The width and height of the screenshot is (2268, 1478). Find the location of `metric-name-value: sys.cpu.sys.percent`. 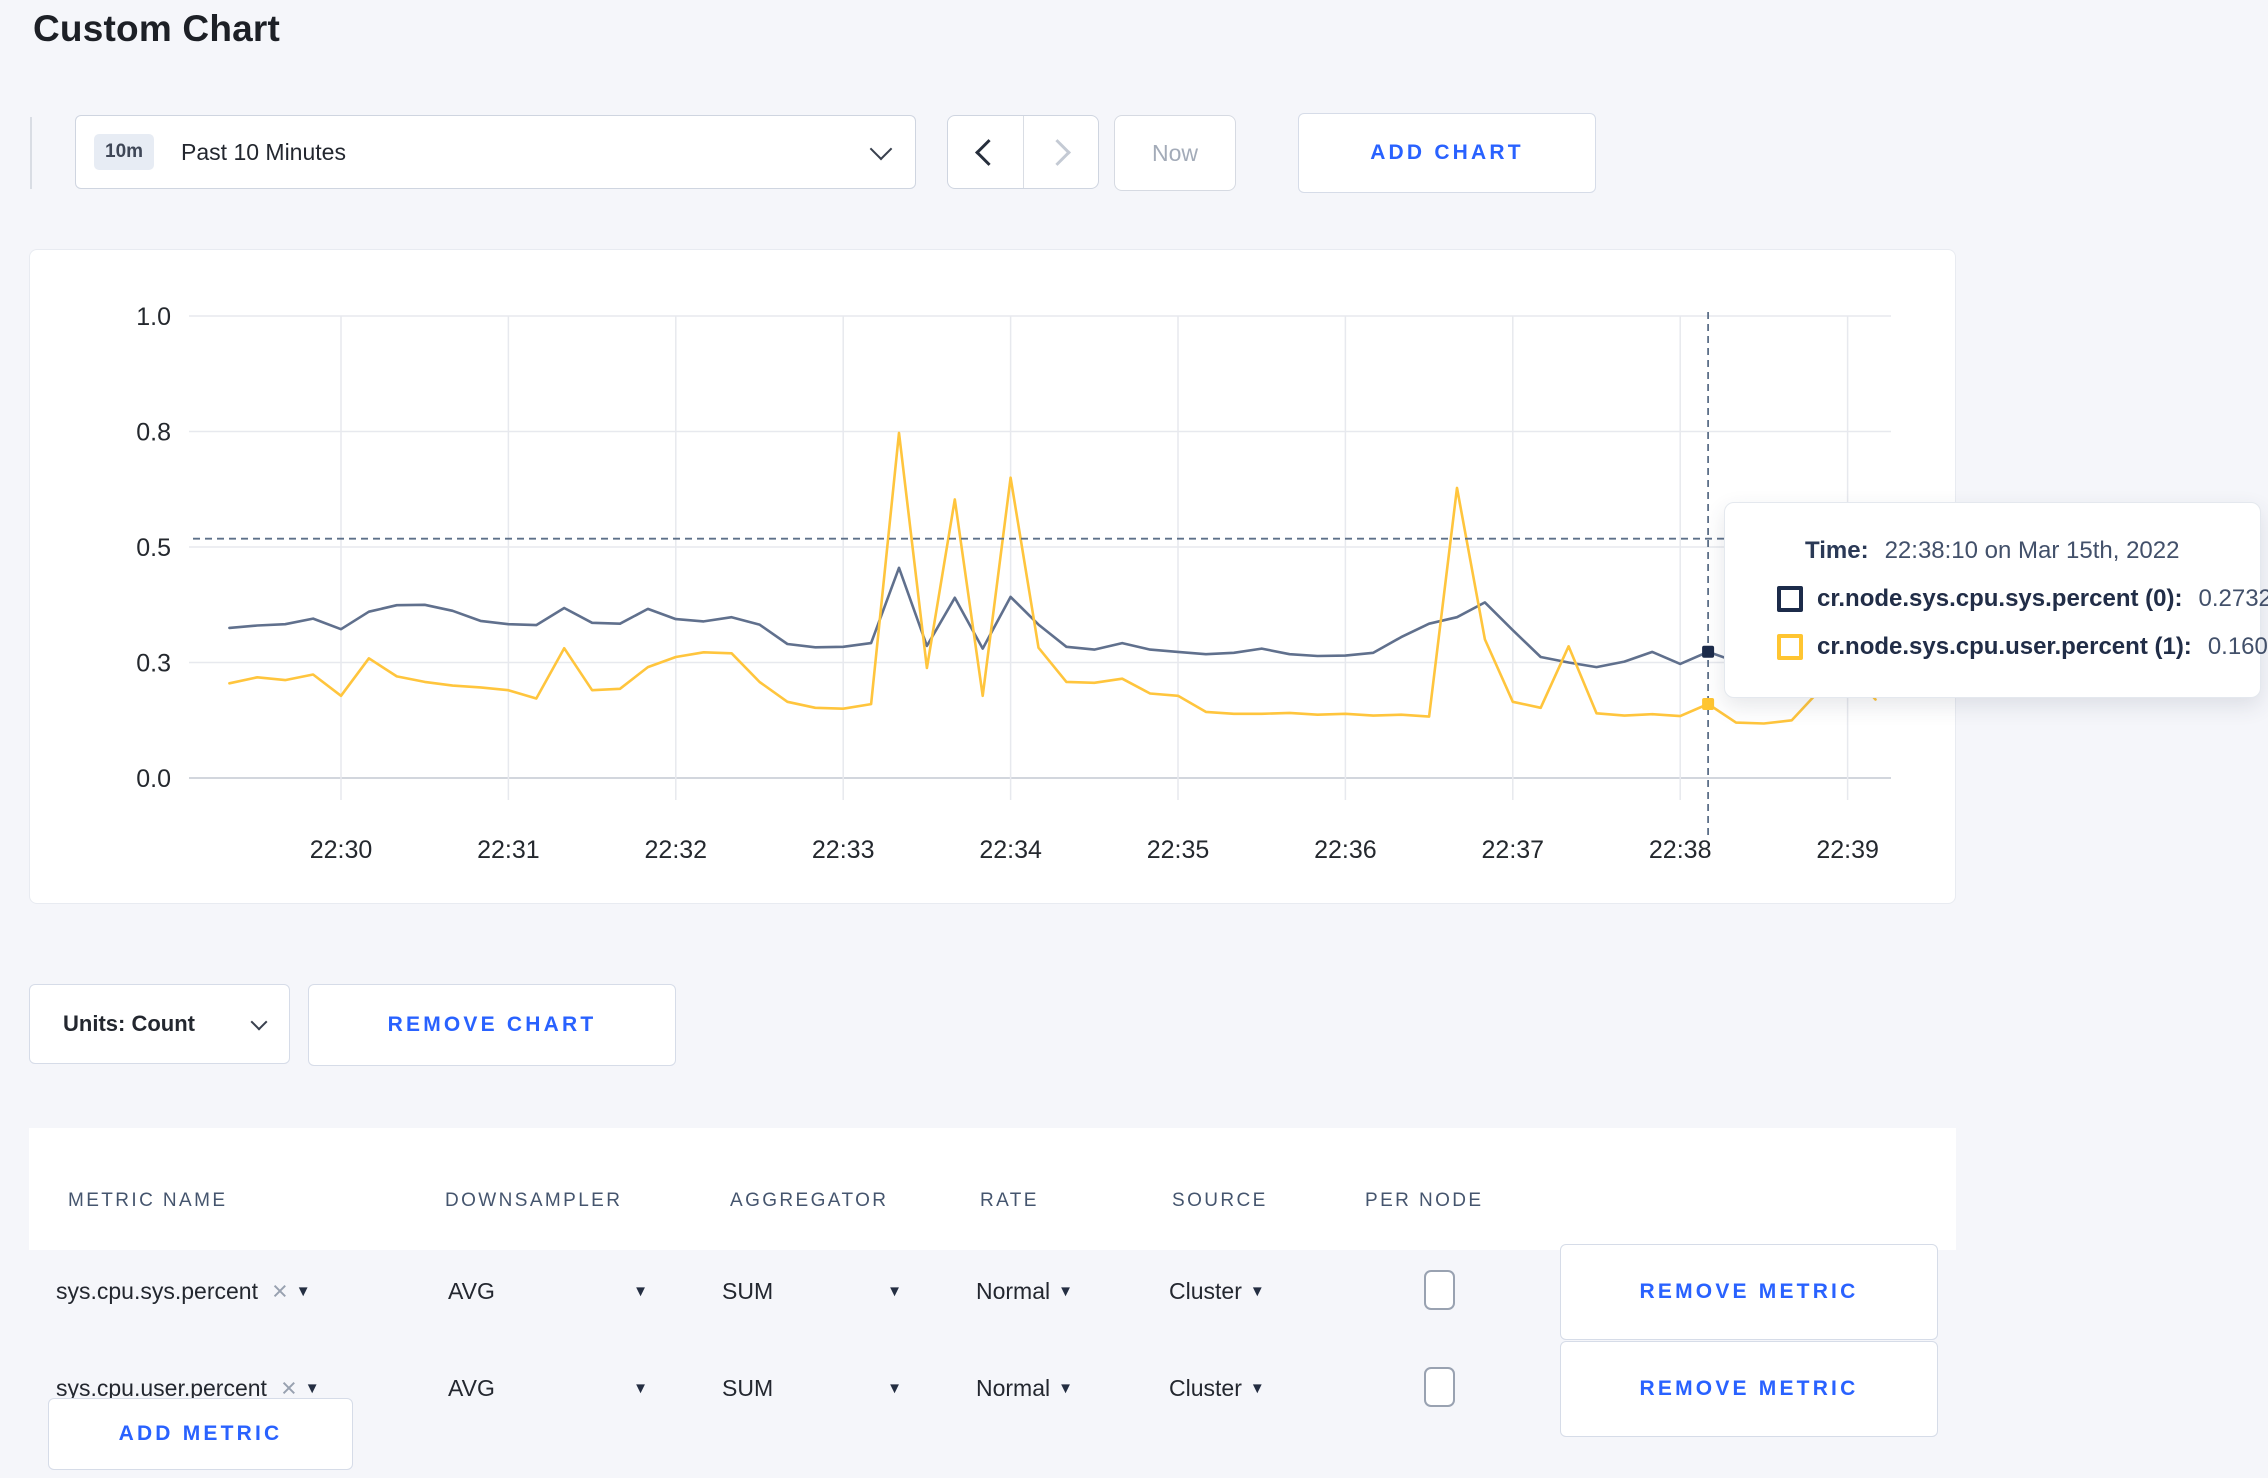

metric-name-value: sys.cpu.sys.percent is located at coordinates (157, 1290).